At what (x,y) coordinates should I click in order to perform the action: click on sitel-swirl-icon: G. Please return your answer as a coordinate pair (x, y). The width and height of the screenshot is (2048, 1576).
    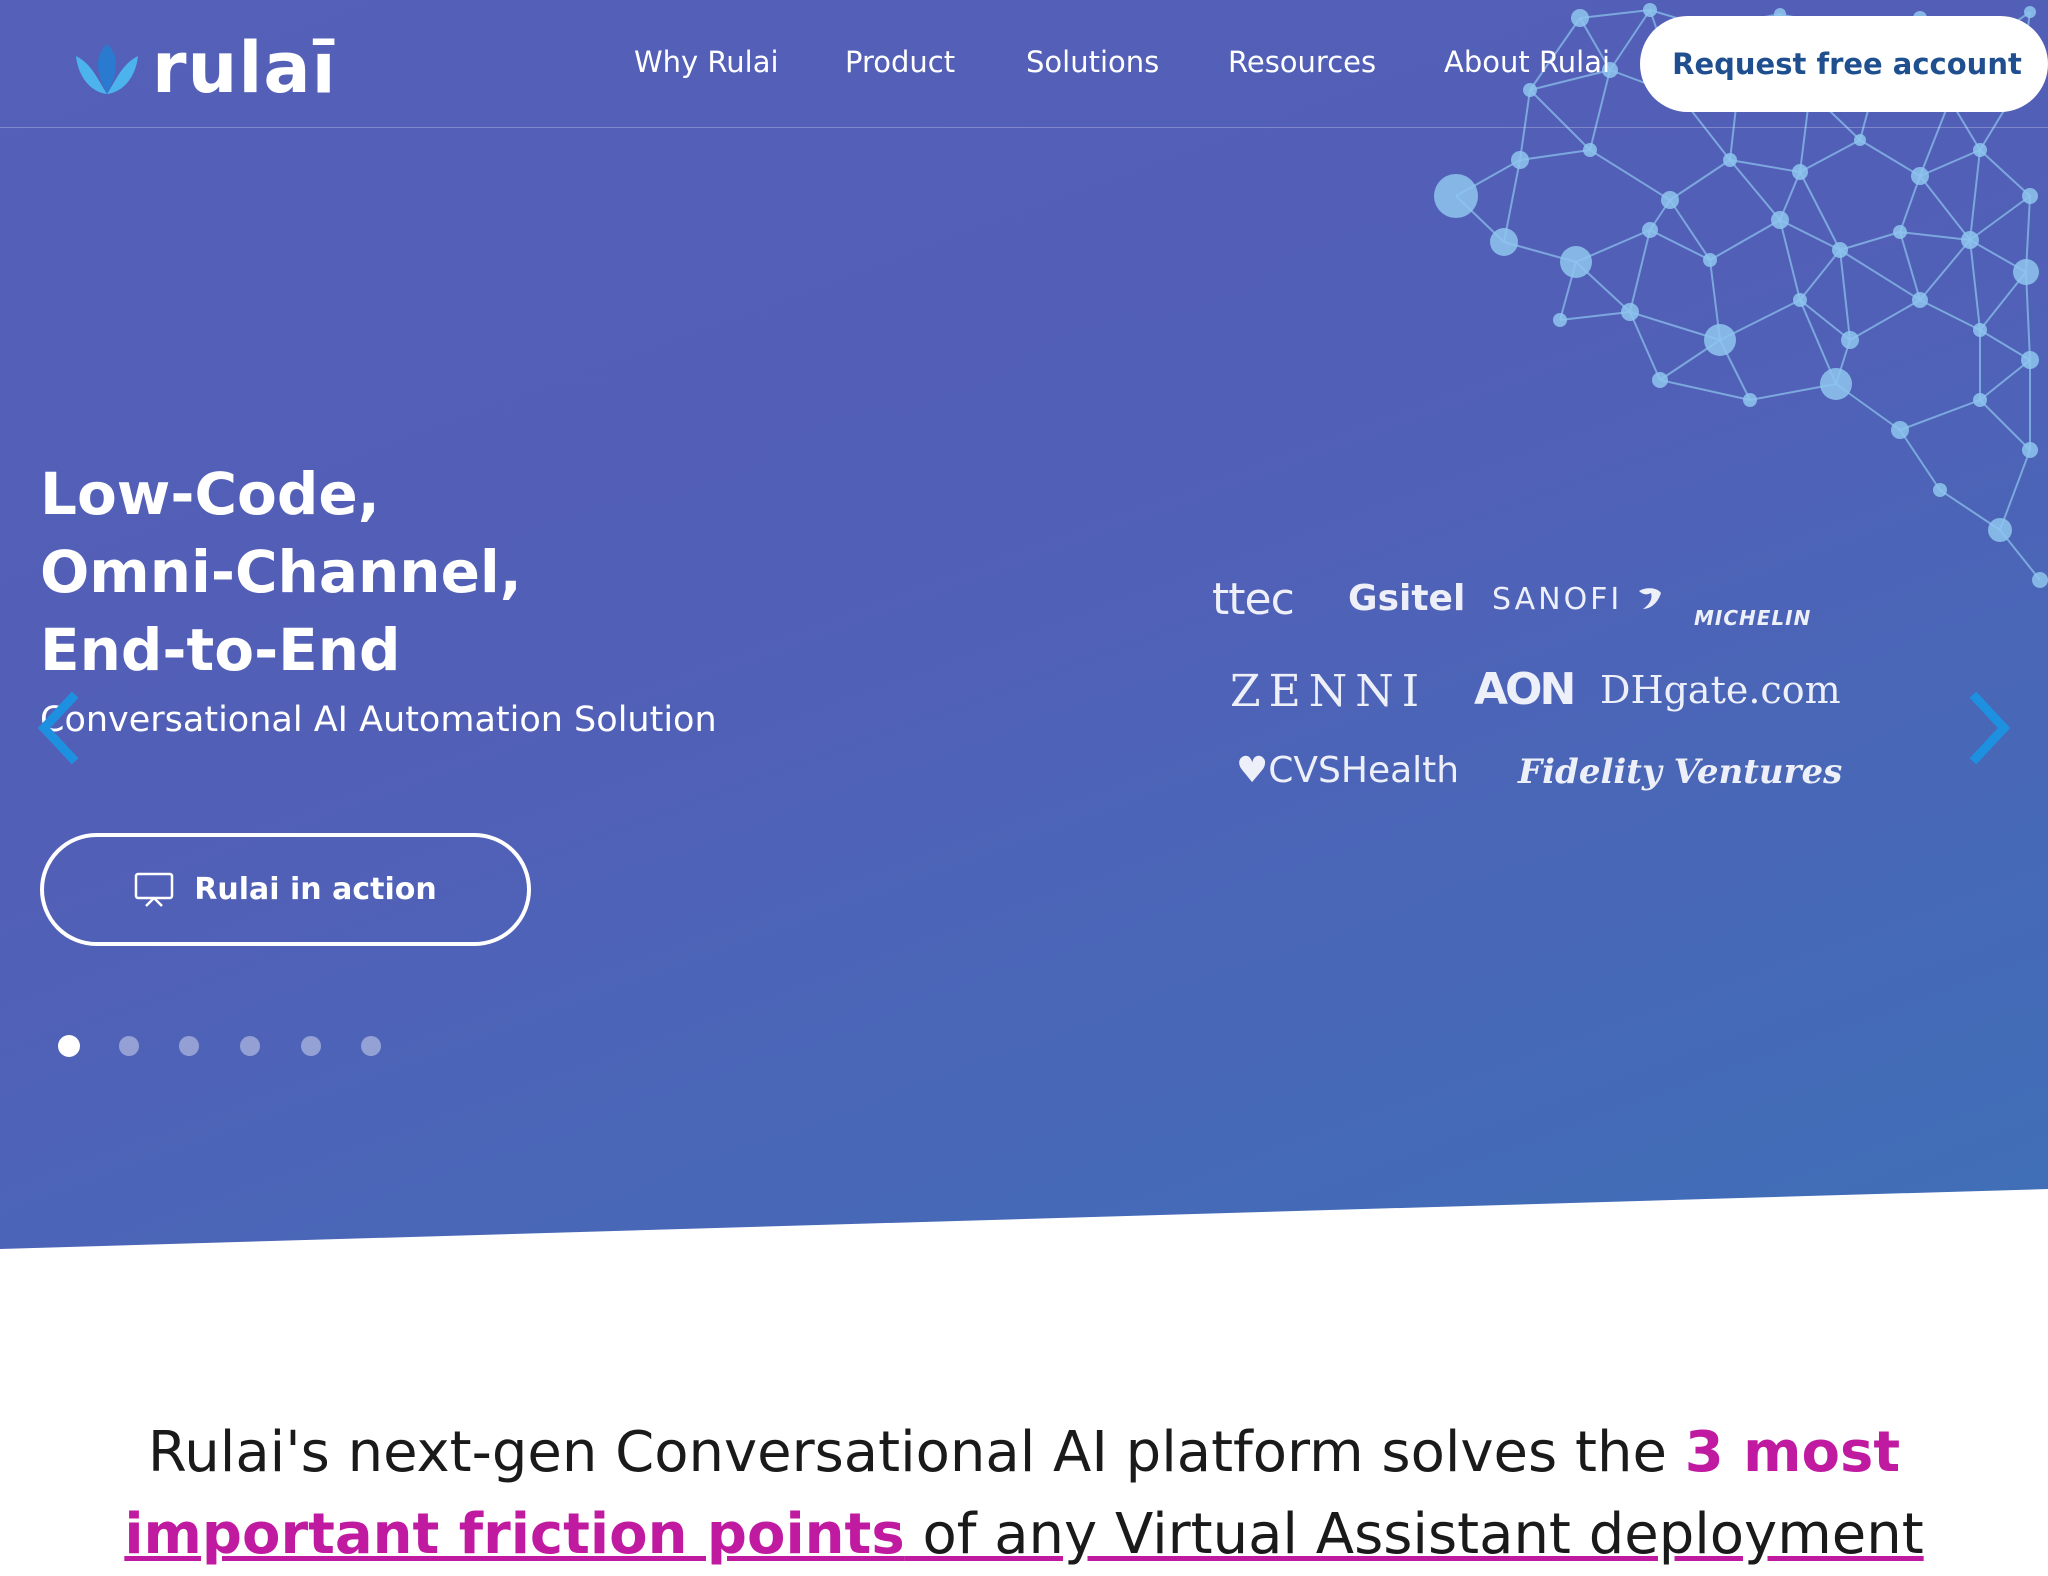
    Looking at the image, I should click on (1363, 598).